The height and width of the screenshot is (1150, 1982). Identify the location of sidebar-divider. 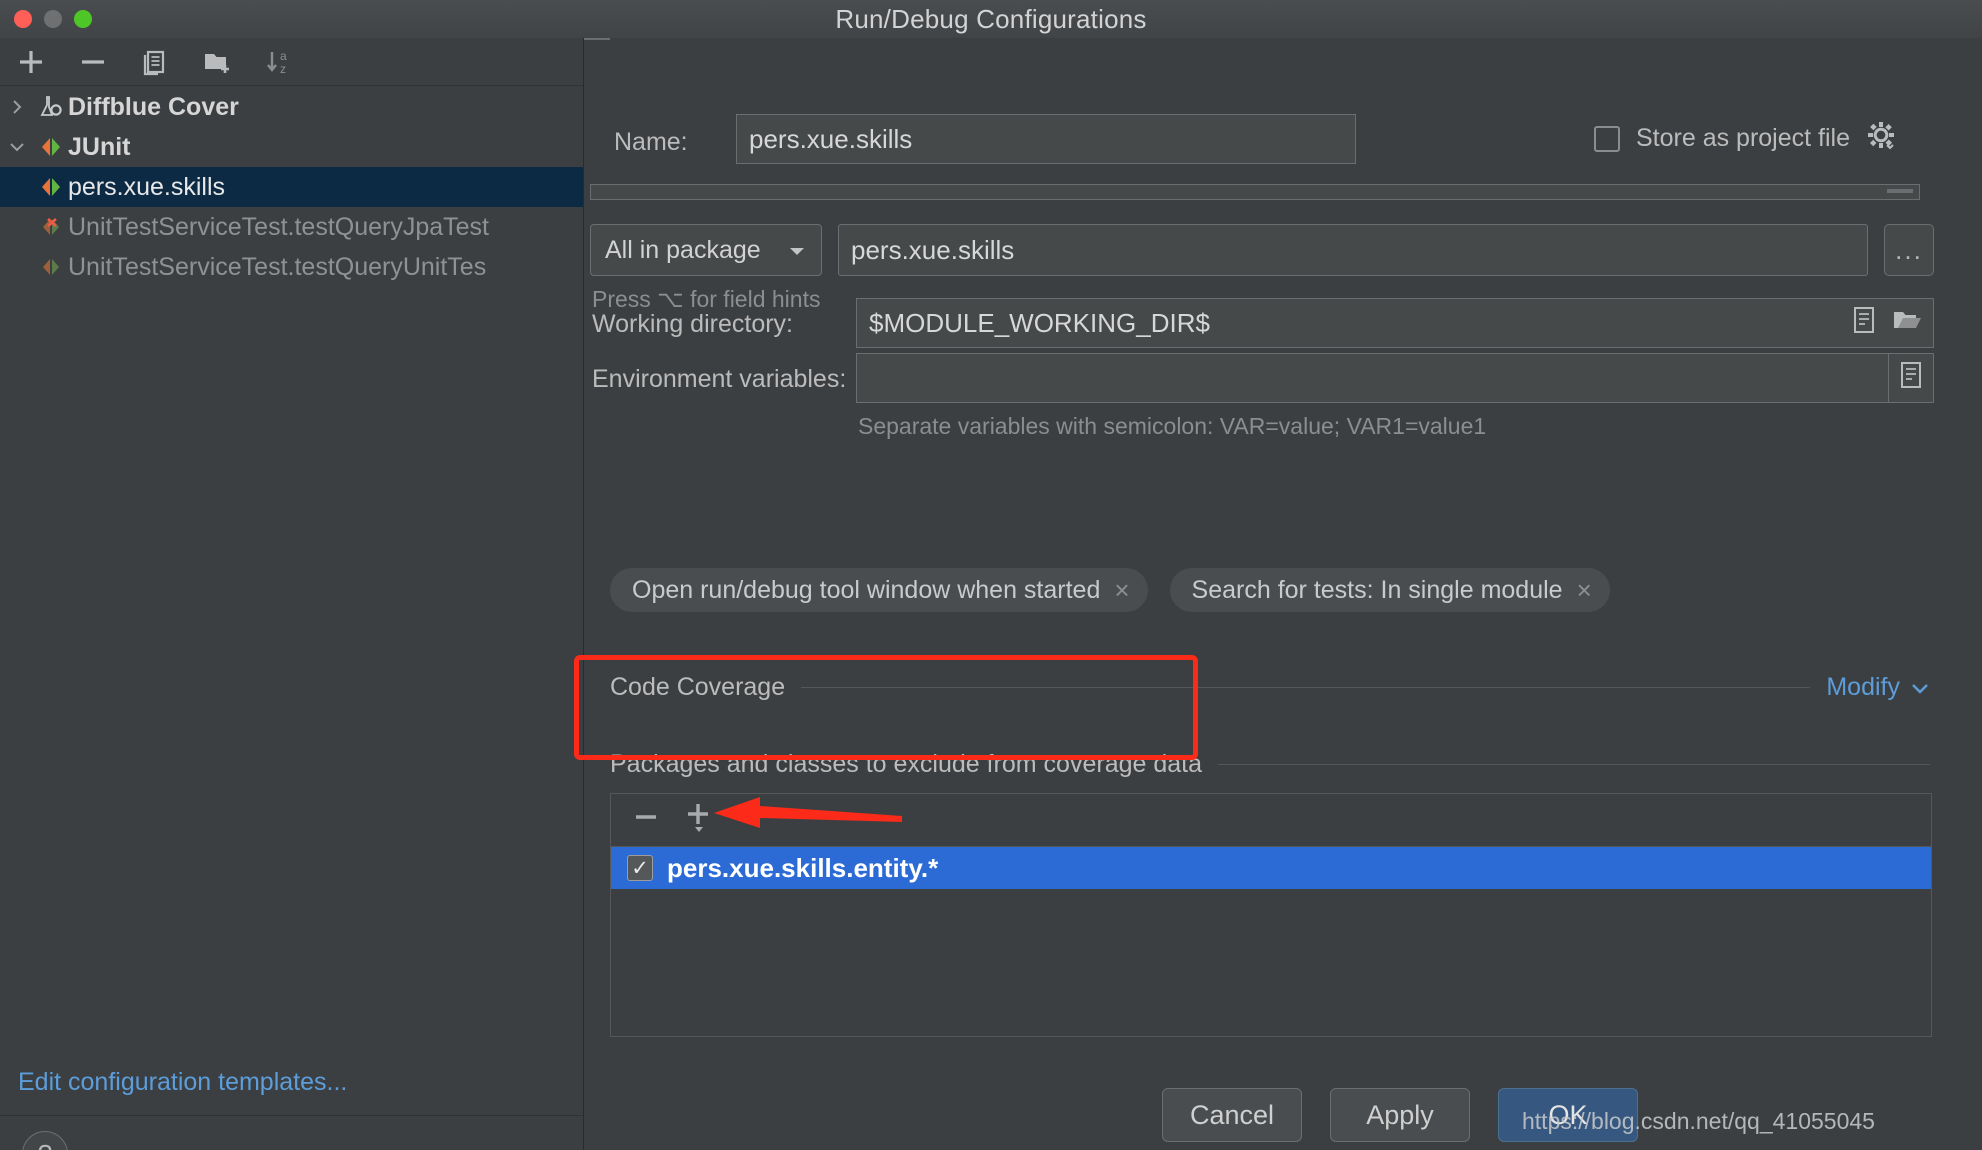
(291, 1115).